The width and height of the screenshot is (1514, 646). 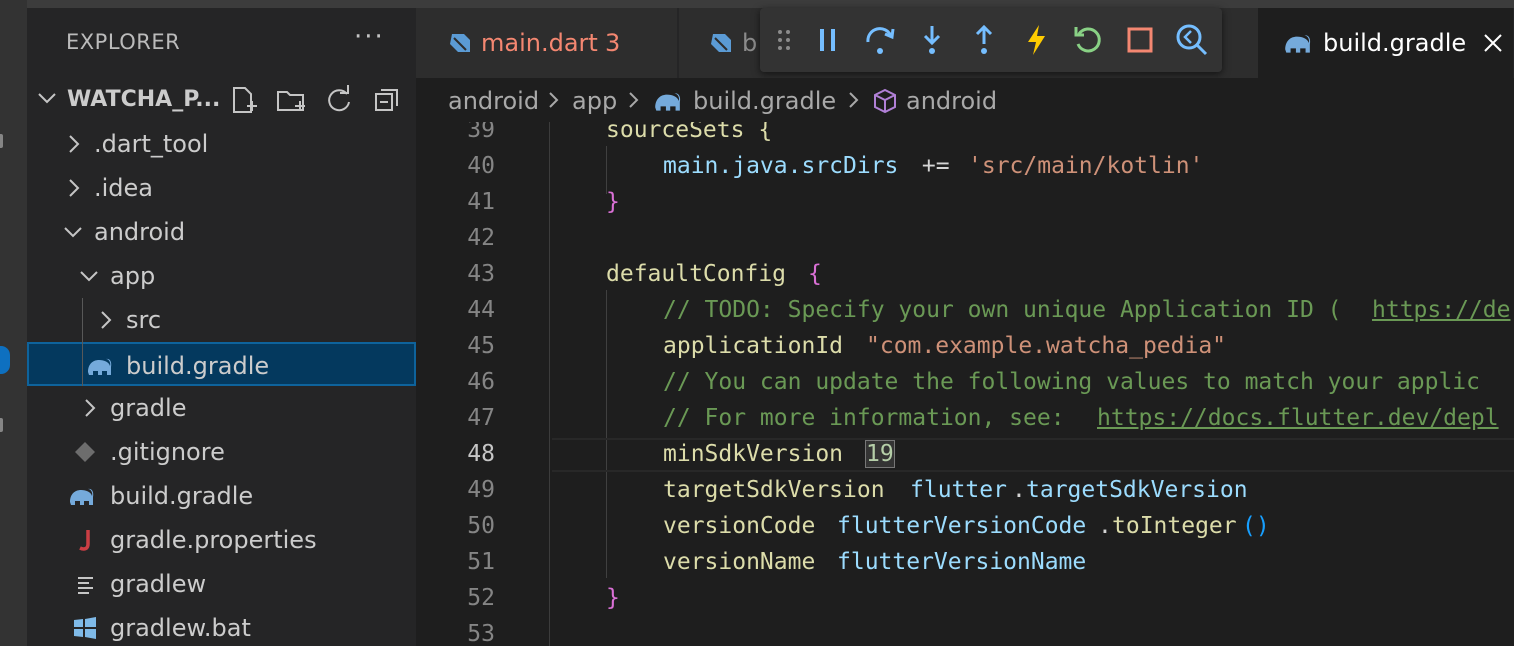 I want to click on line-number: 49, so click(x=481, y=490).